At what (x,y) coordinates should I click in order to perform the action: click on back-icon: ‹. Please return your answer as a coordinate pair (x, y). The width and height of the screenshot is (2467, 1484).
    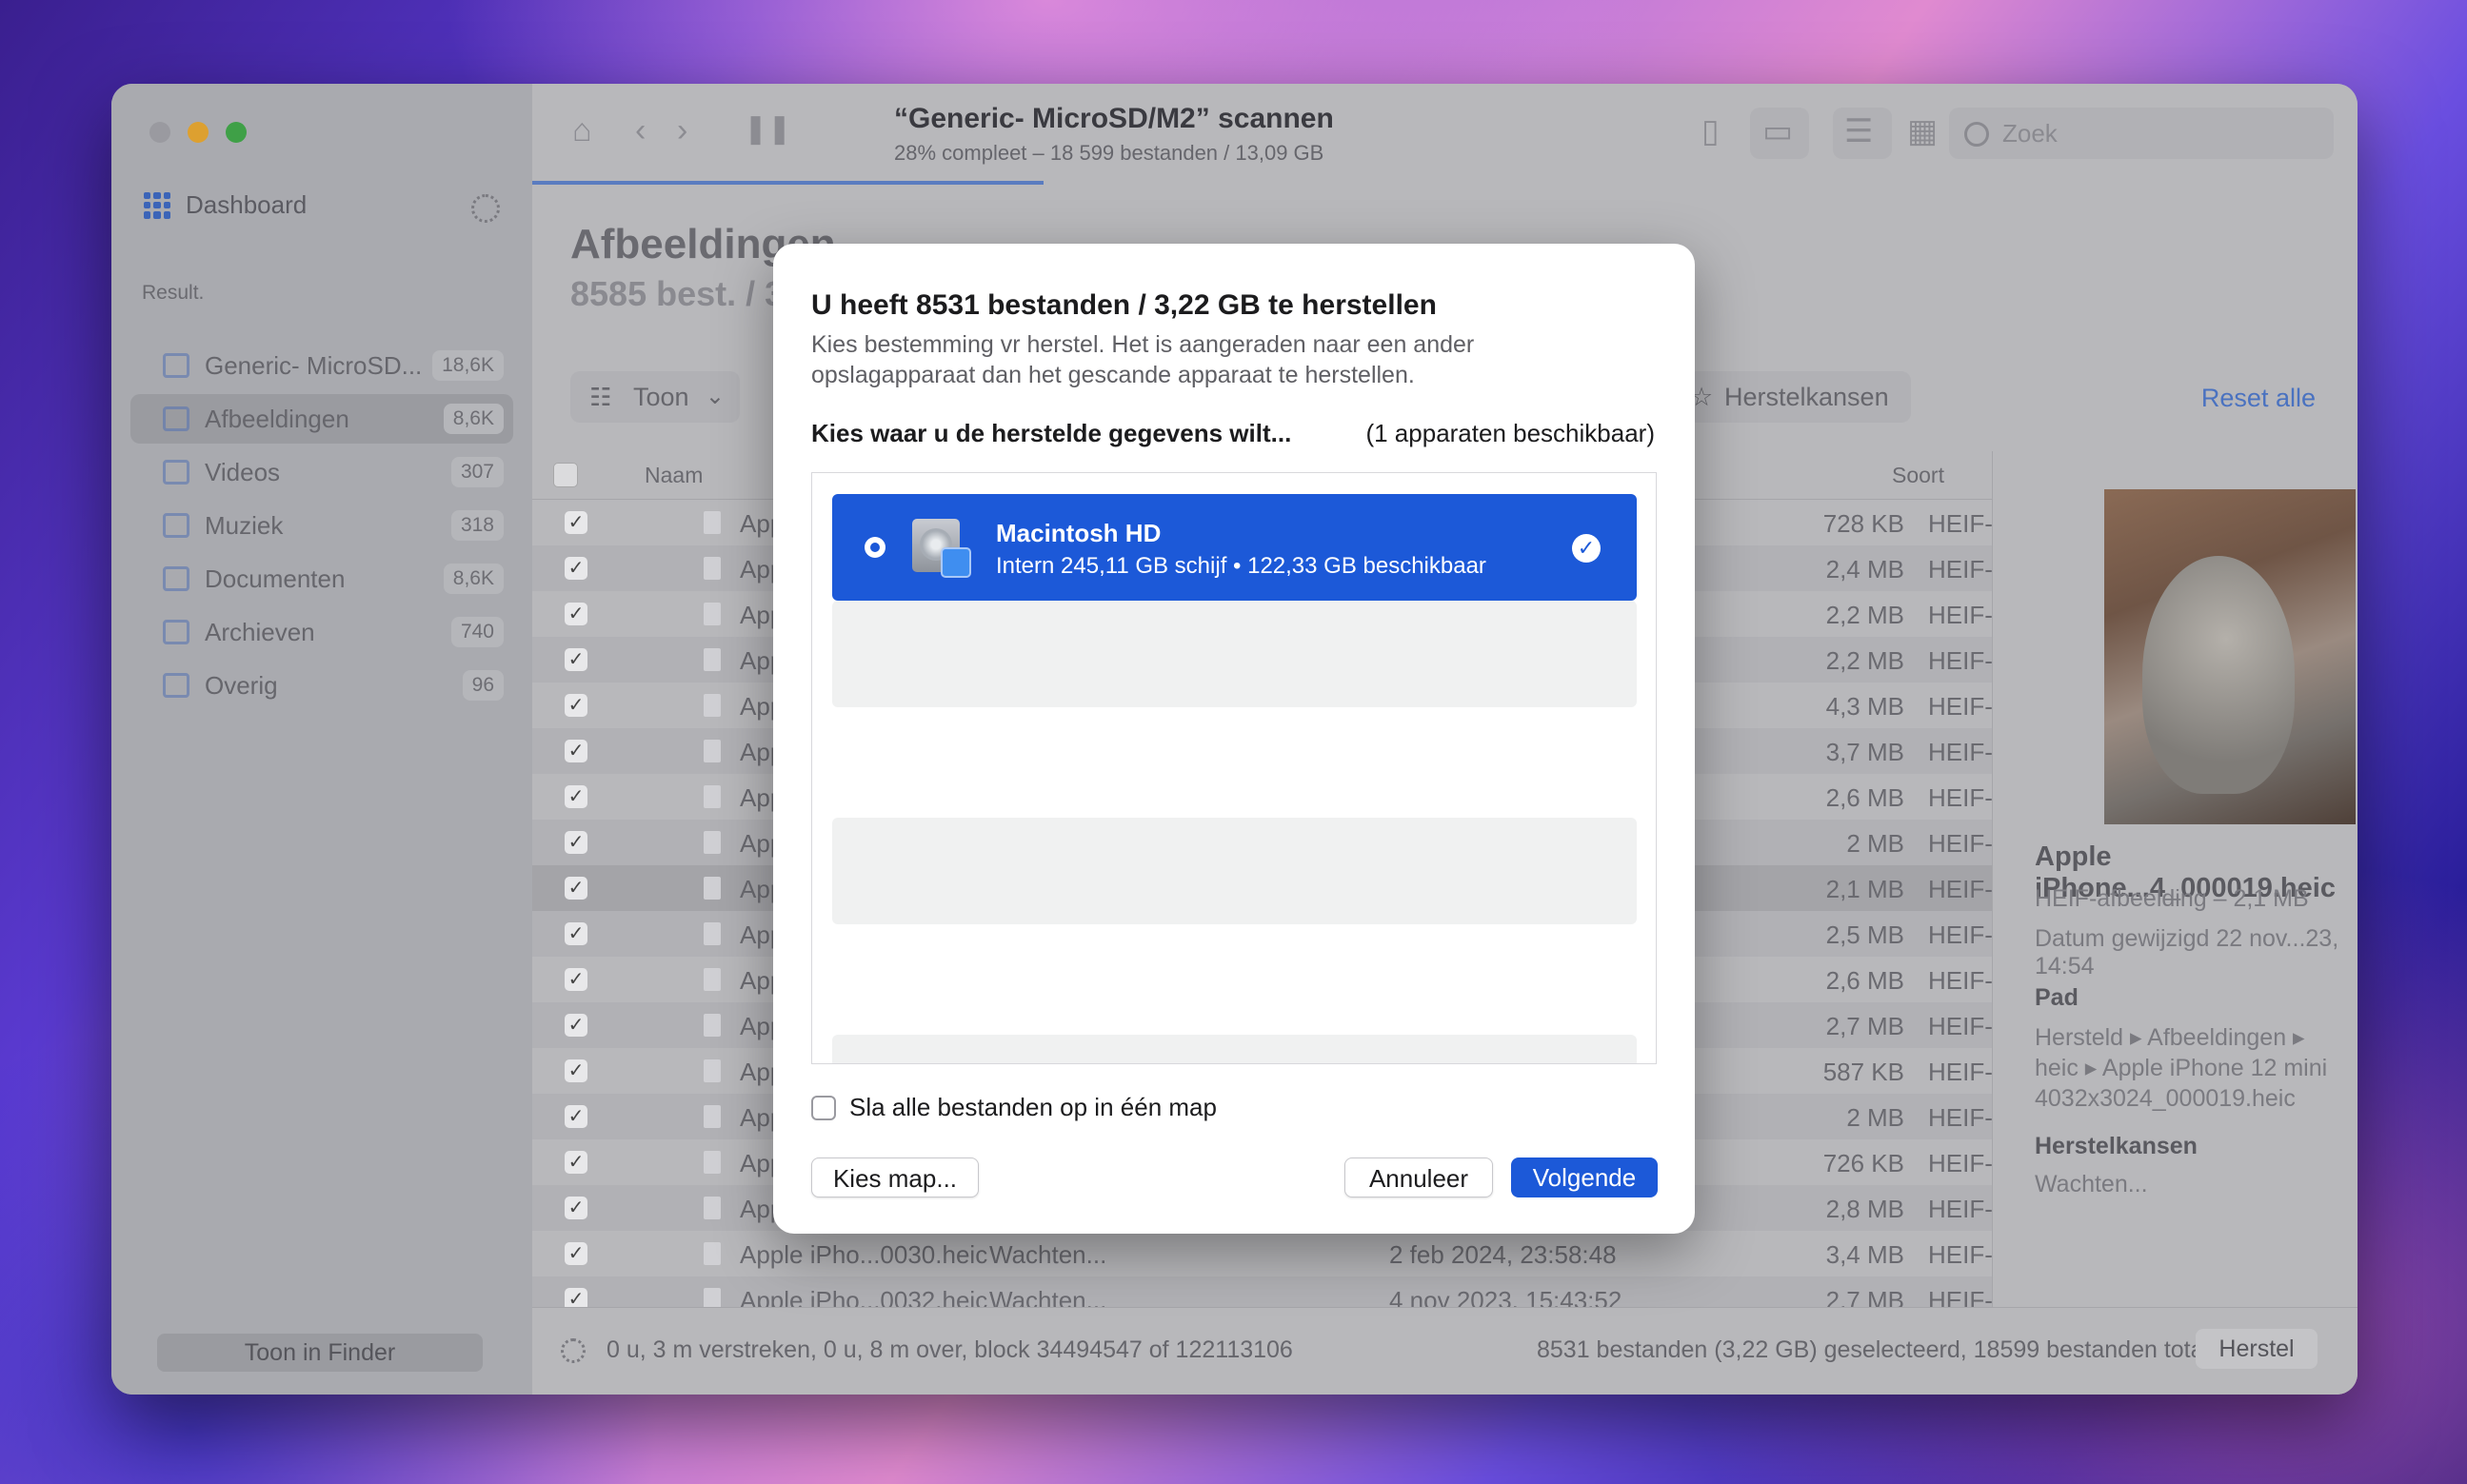
    Looking at the image, I should click on (640, 130).